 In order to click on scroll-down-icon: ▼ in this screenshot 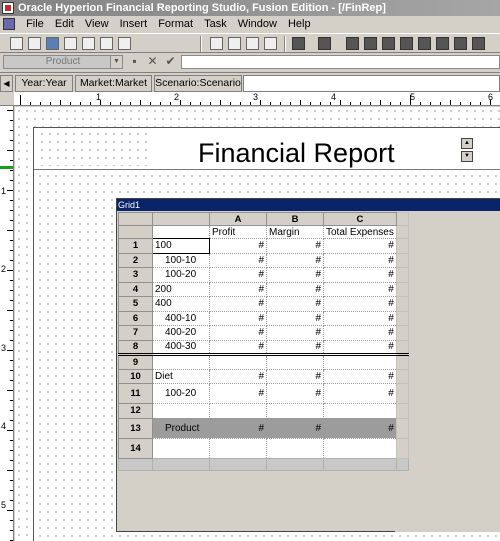, I will do `click(467, 156)`.